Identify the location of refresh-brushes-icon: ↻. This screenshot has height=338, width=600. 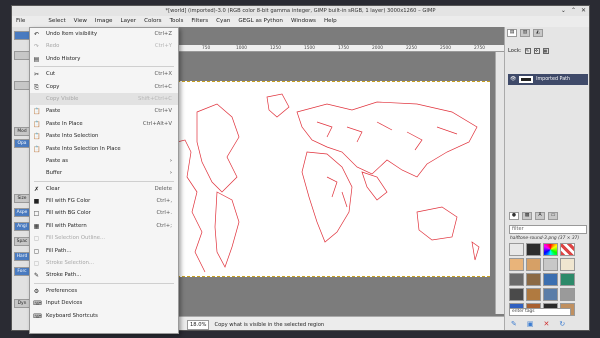
(562, 324).